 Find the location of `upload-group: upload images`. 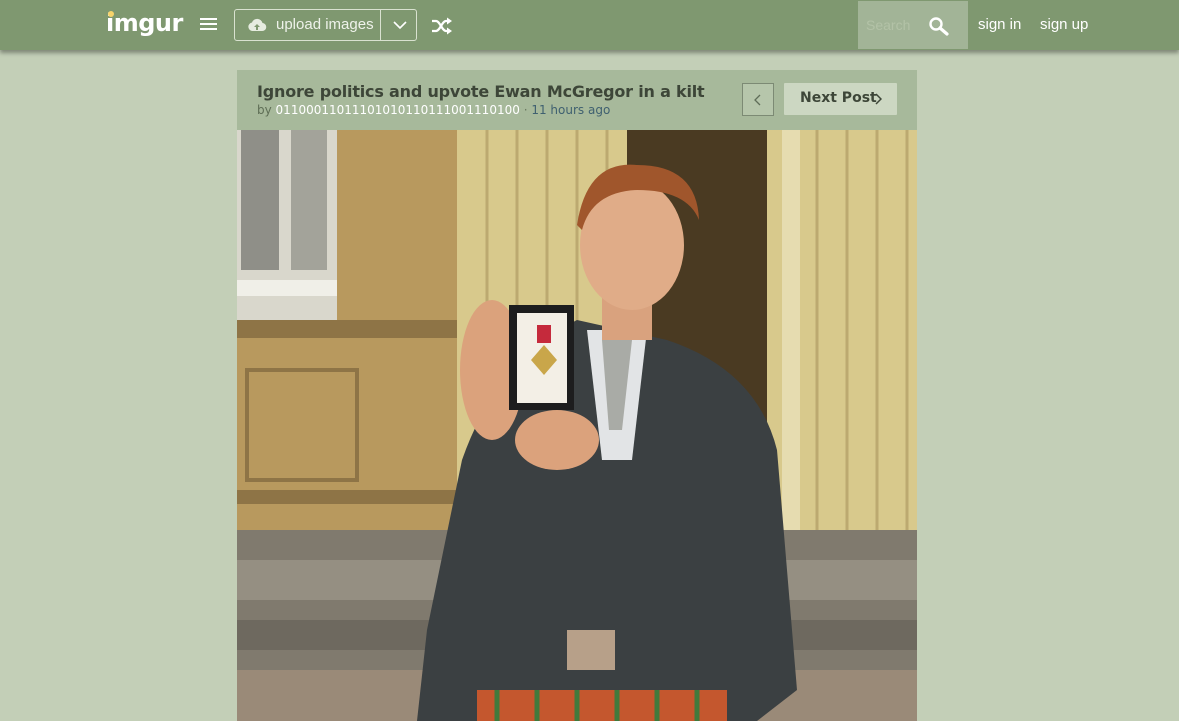

upload-group: upload images is located at coordinates (325, 25).